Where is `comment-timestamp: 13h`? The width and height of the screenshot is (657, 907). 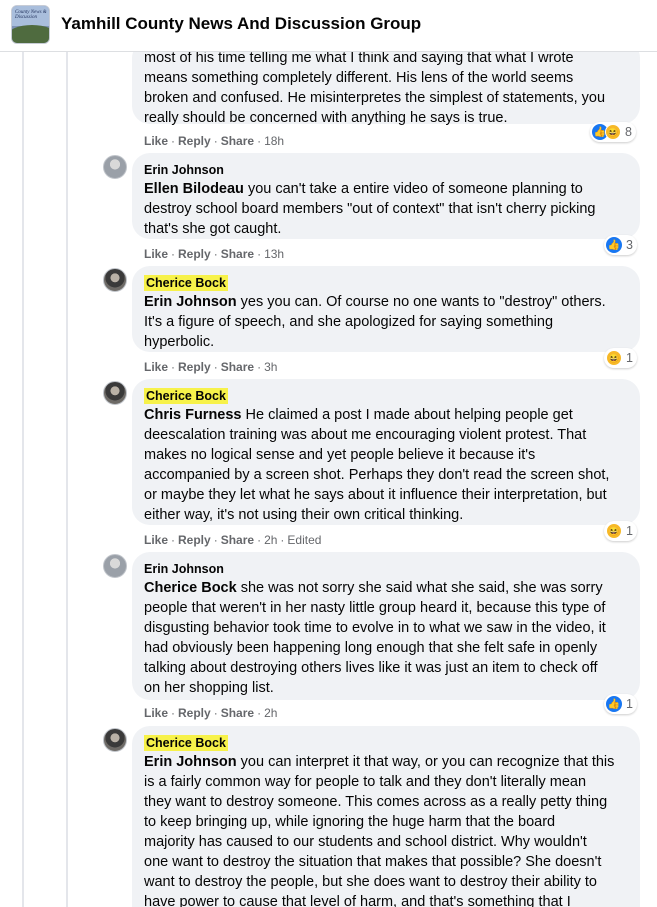 comment-timestamp: 13h is located at coordinates (274, 254).